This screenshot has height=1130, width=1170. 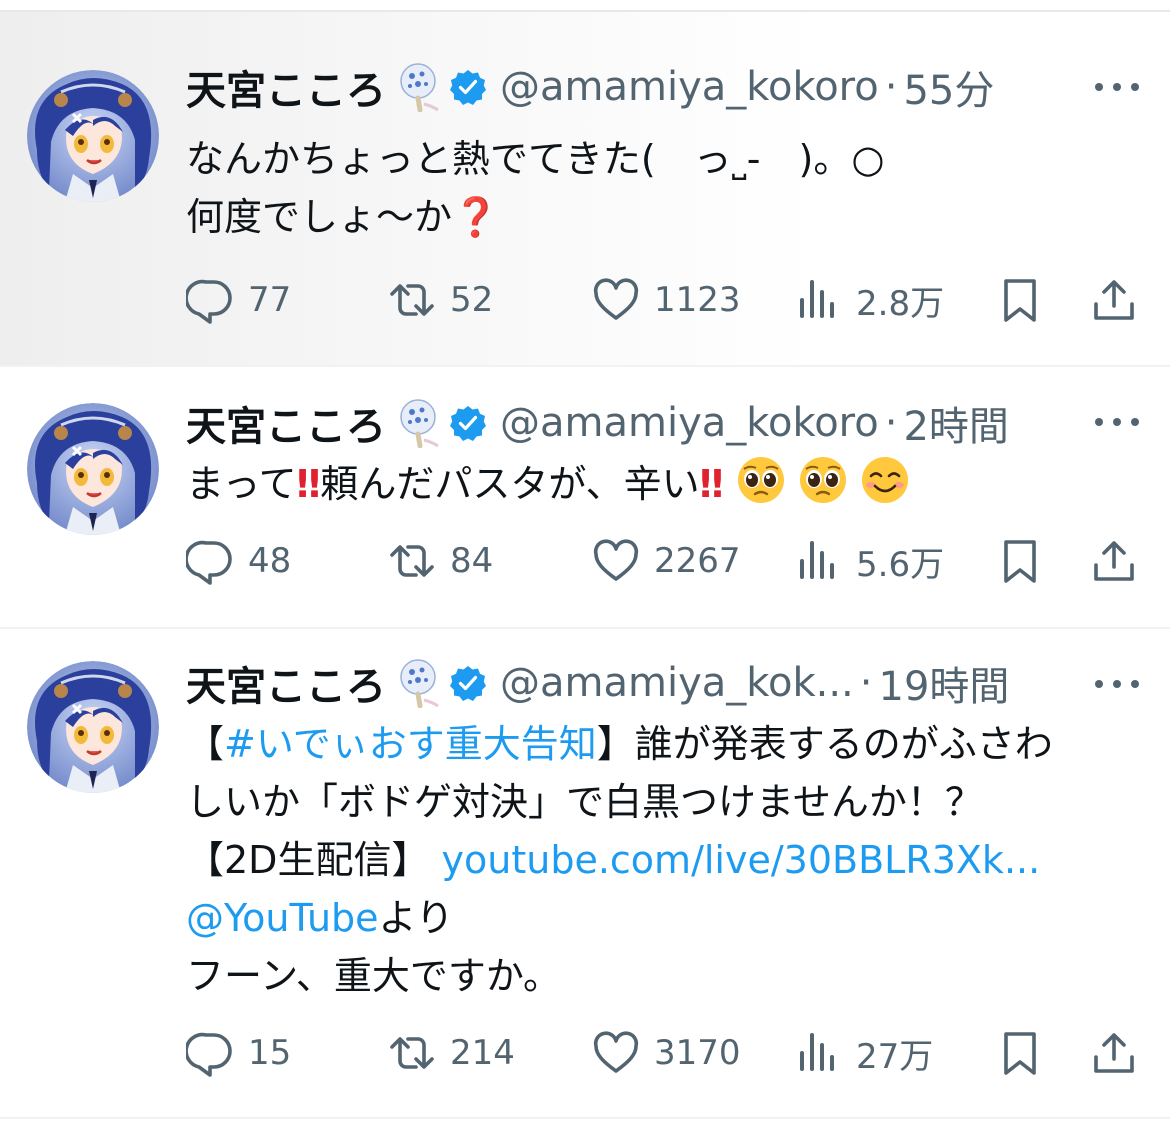 I want to click on tweet-header: 天宮こころ @amamiya_kok... · 19時間, so click(x=597, y=683).